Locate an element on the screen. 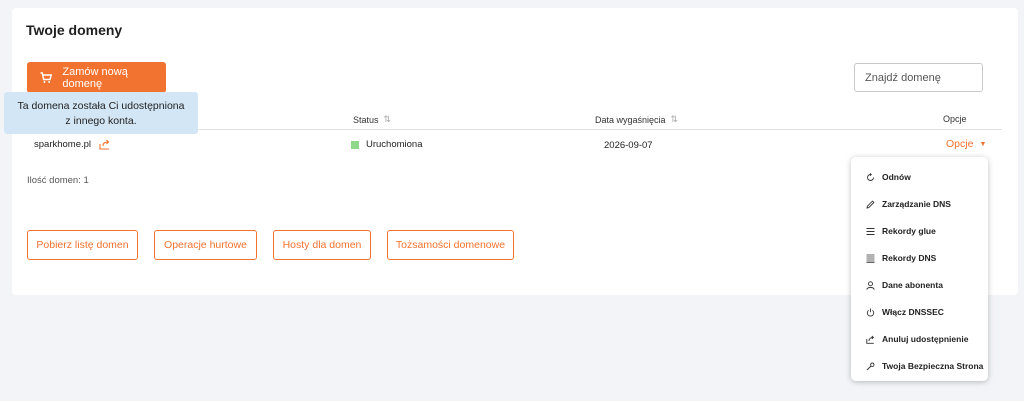 Image resolution: width=1024 pixels, height=401 pixels. lines-icon is located at coordinates (870, 231).